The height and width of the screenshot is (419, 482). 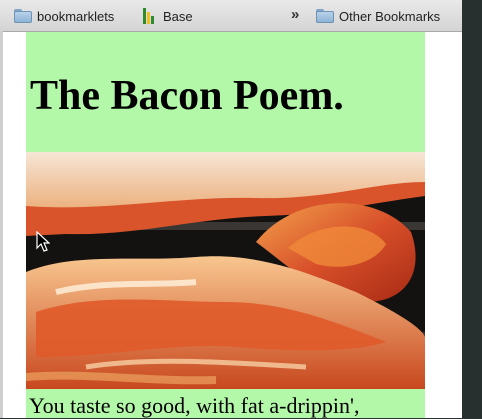 I want to click on bookmark-folder-bookmarklets: bookmarklets, so click(x=64, y=16).